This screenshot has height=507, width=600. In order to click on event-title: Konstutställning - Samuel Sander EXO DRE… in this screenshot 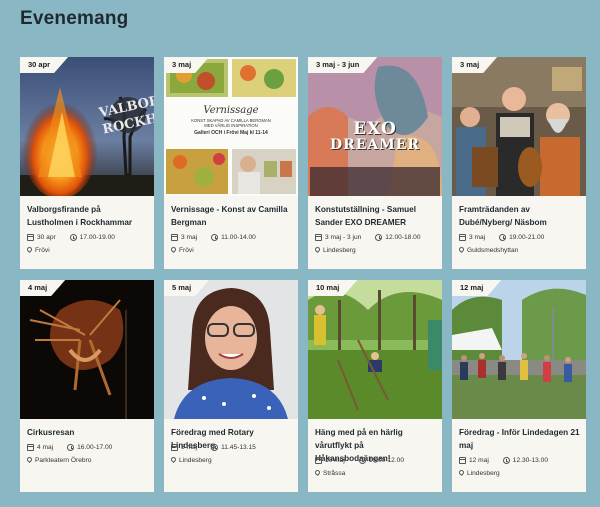, I will do `click(375, 216)`.